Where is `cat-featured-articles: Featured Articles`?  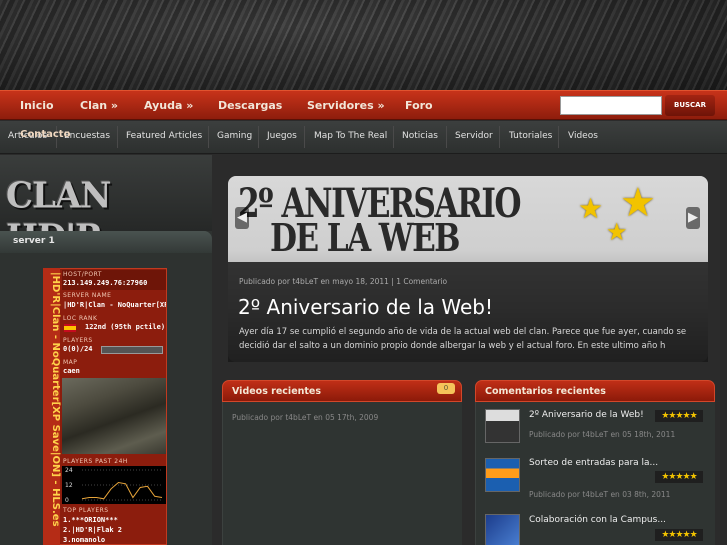 cat-featured-articles: Featured Articles is located at coordinates (164, 136).